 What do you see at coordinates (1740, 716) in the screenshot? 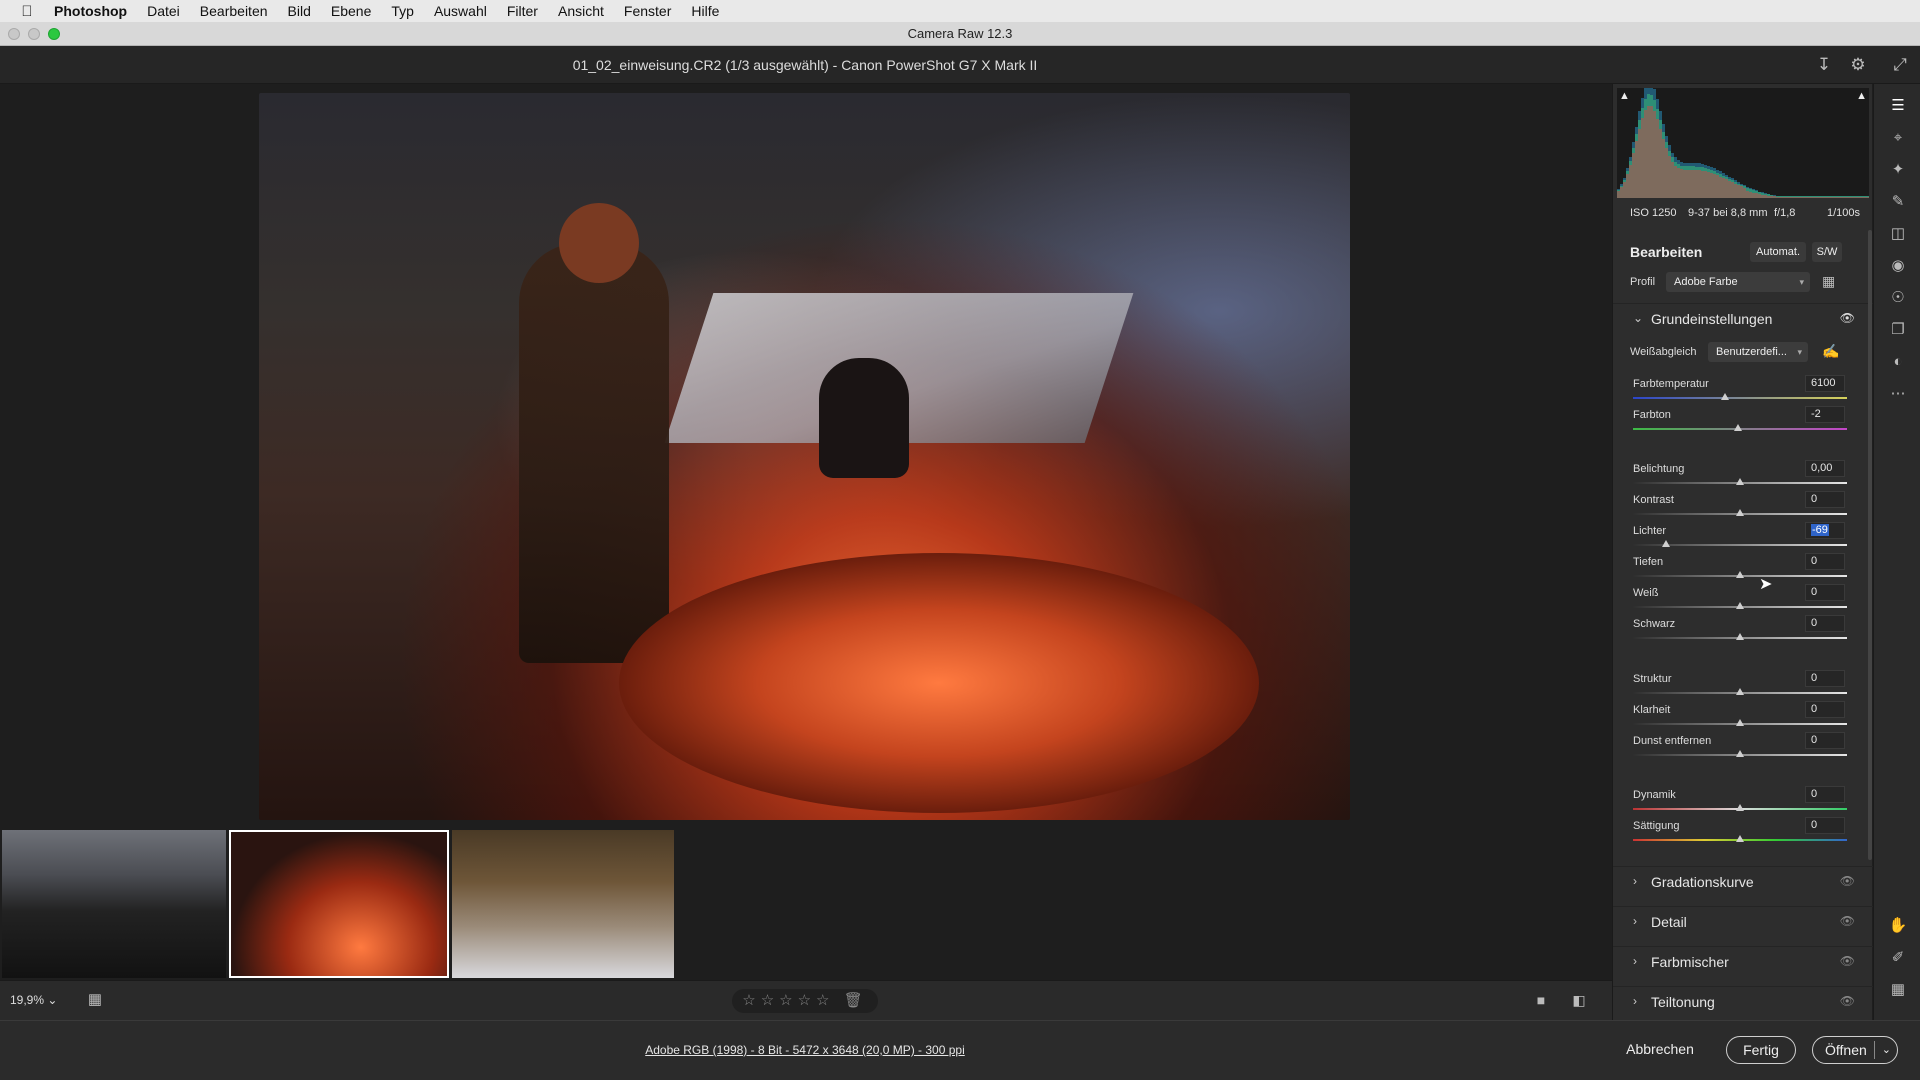
I see `slider-klarheit: Klarheit 0` at bounding box center [1740, 716].